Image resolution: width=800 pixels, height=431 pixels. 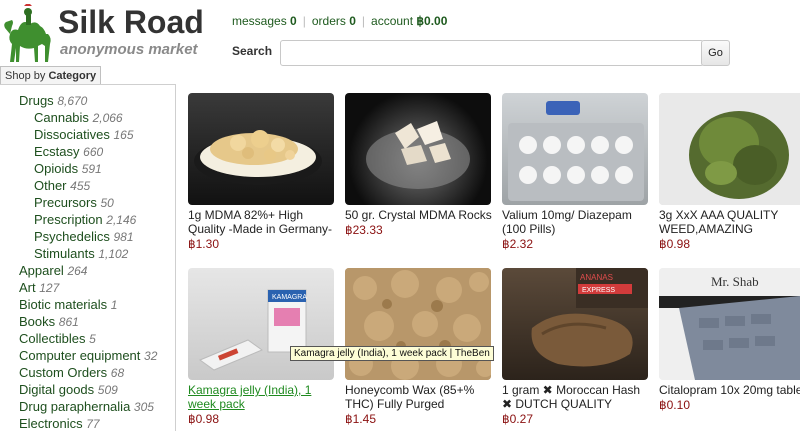 I want to click on category-apparel: Apparel 264, so click(x=53, y=270).